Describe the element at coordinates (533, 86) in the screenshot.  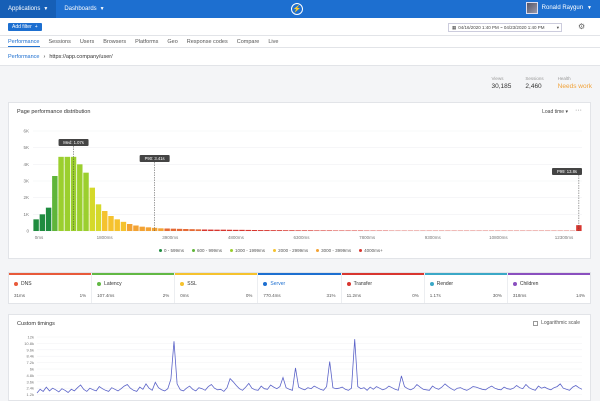
I see `stat-value: 2,460` at that location.